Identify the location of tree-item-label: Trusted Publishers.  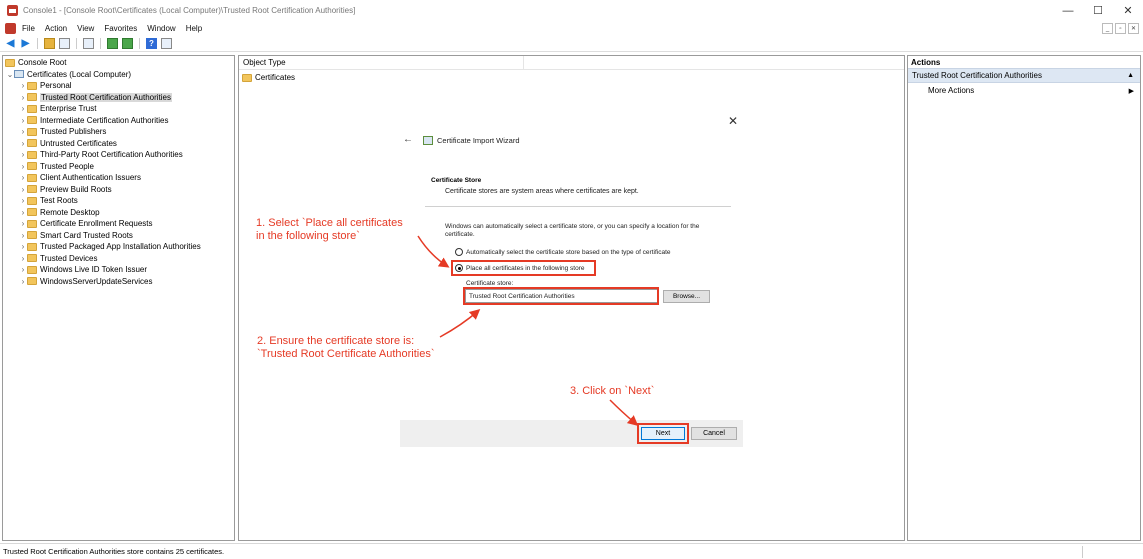
(73, 132).